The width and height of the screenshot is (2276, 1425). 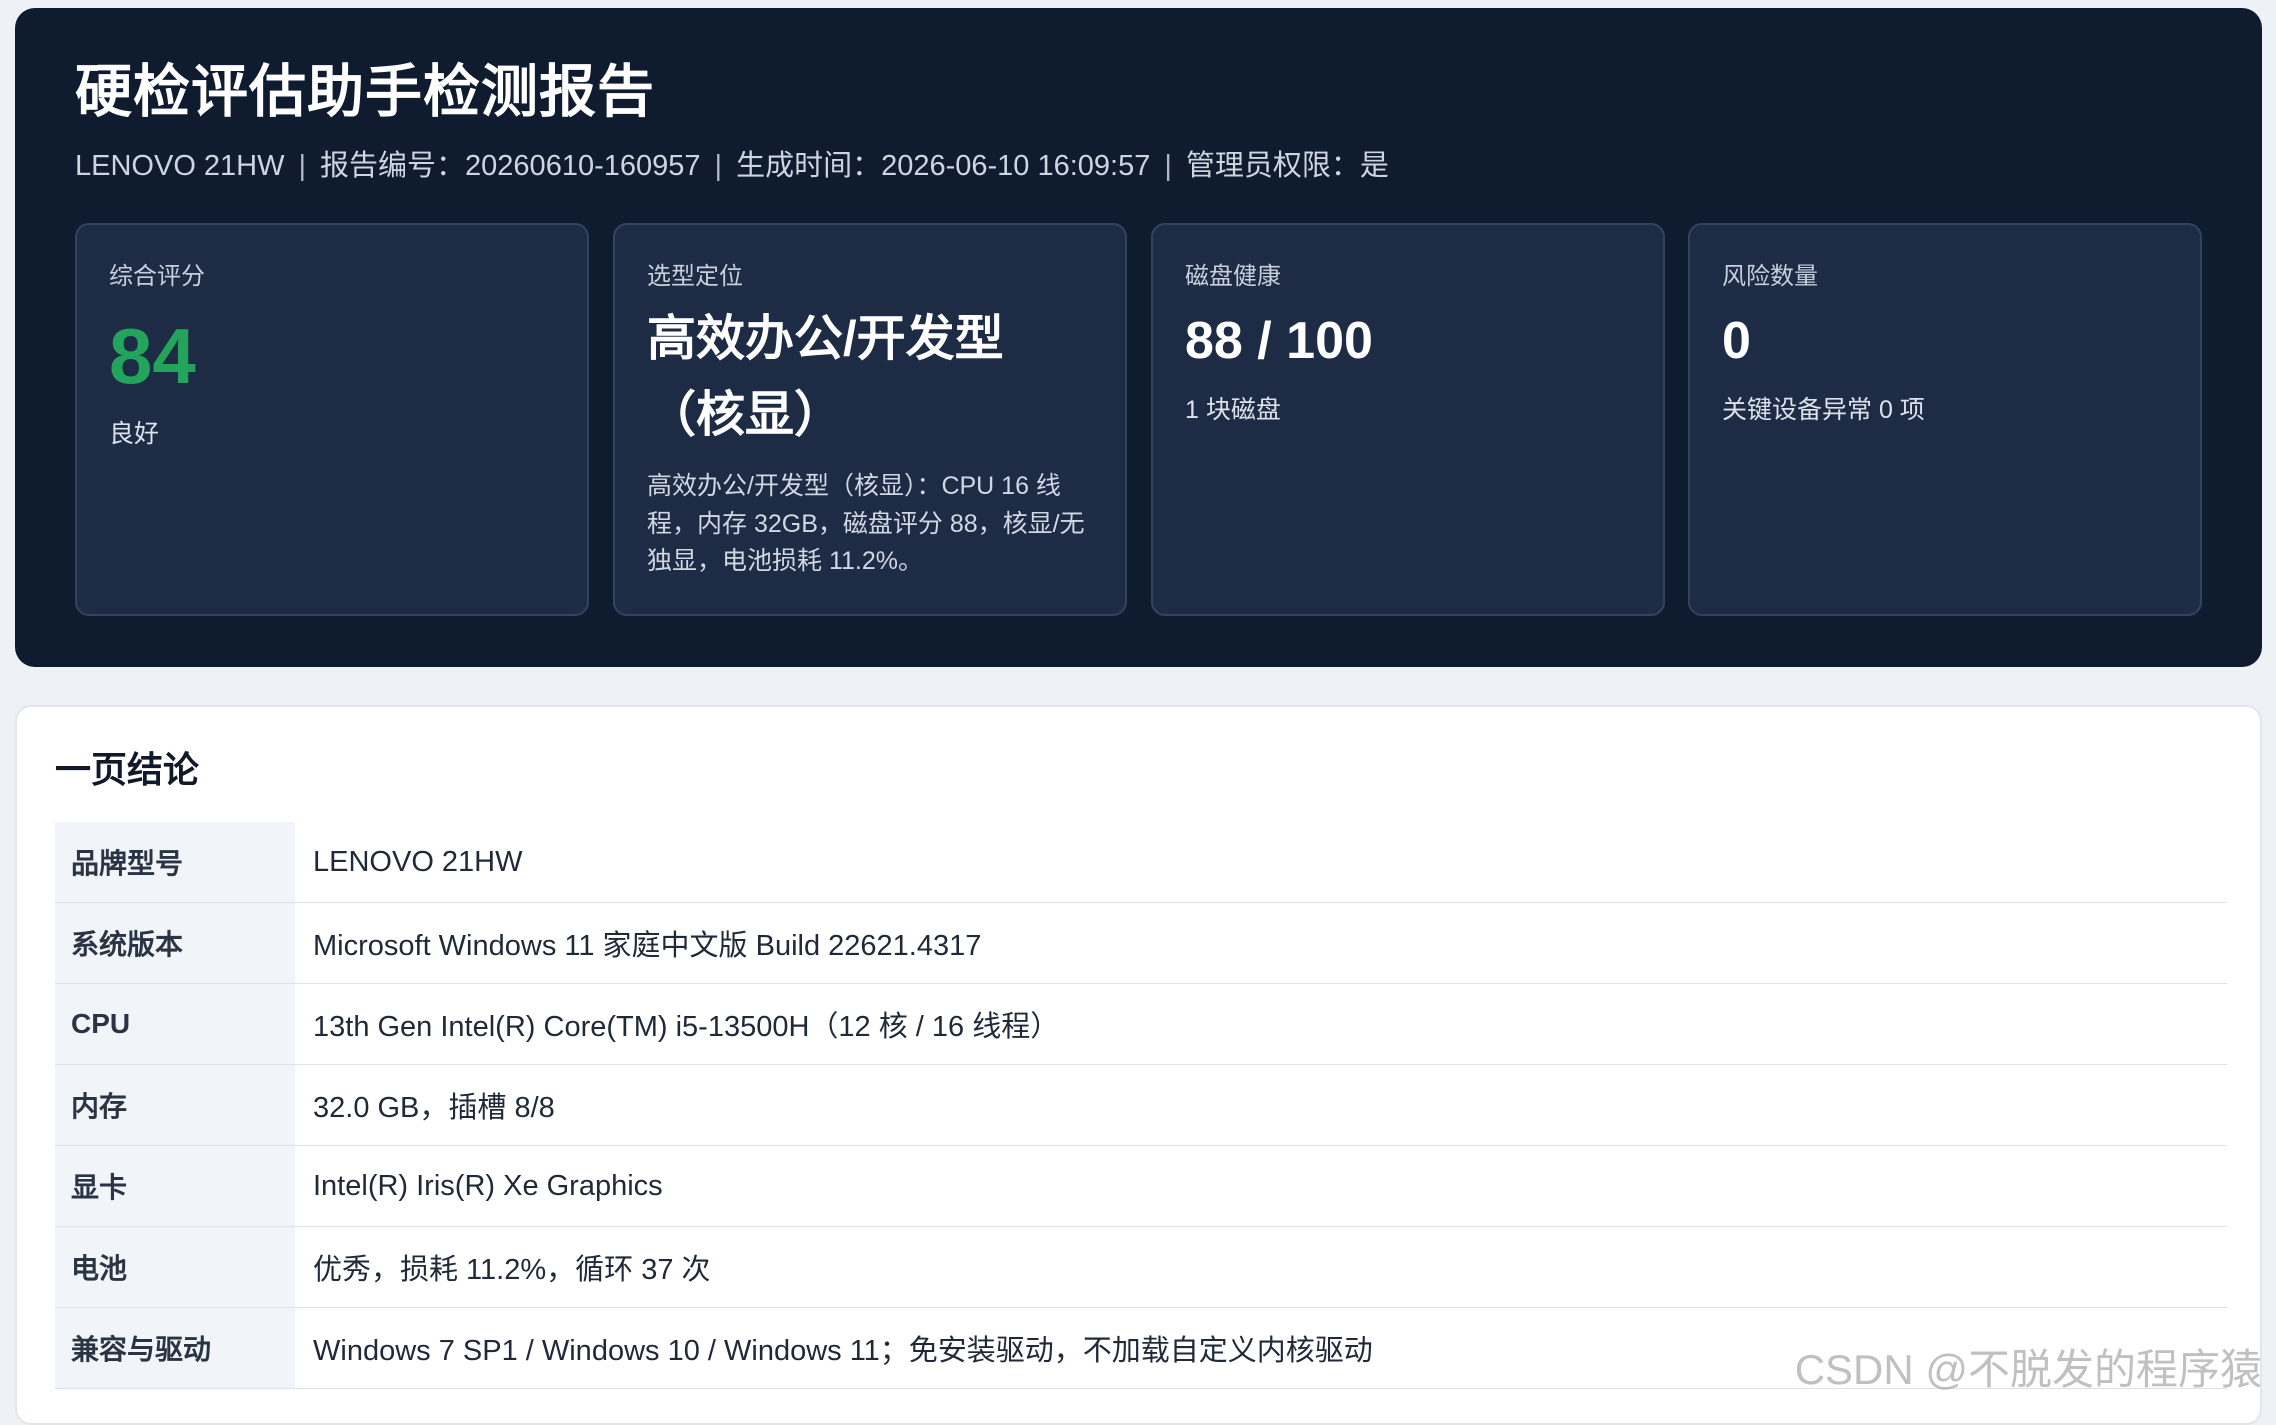 What do you see at coordinates (1233, 276) in the screenshot?
I see `card-label: 磁盘健康` at bounding box center [1233, 276].